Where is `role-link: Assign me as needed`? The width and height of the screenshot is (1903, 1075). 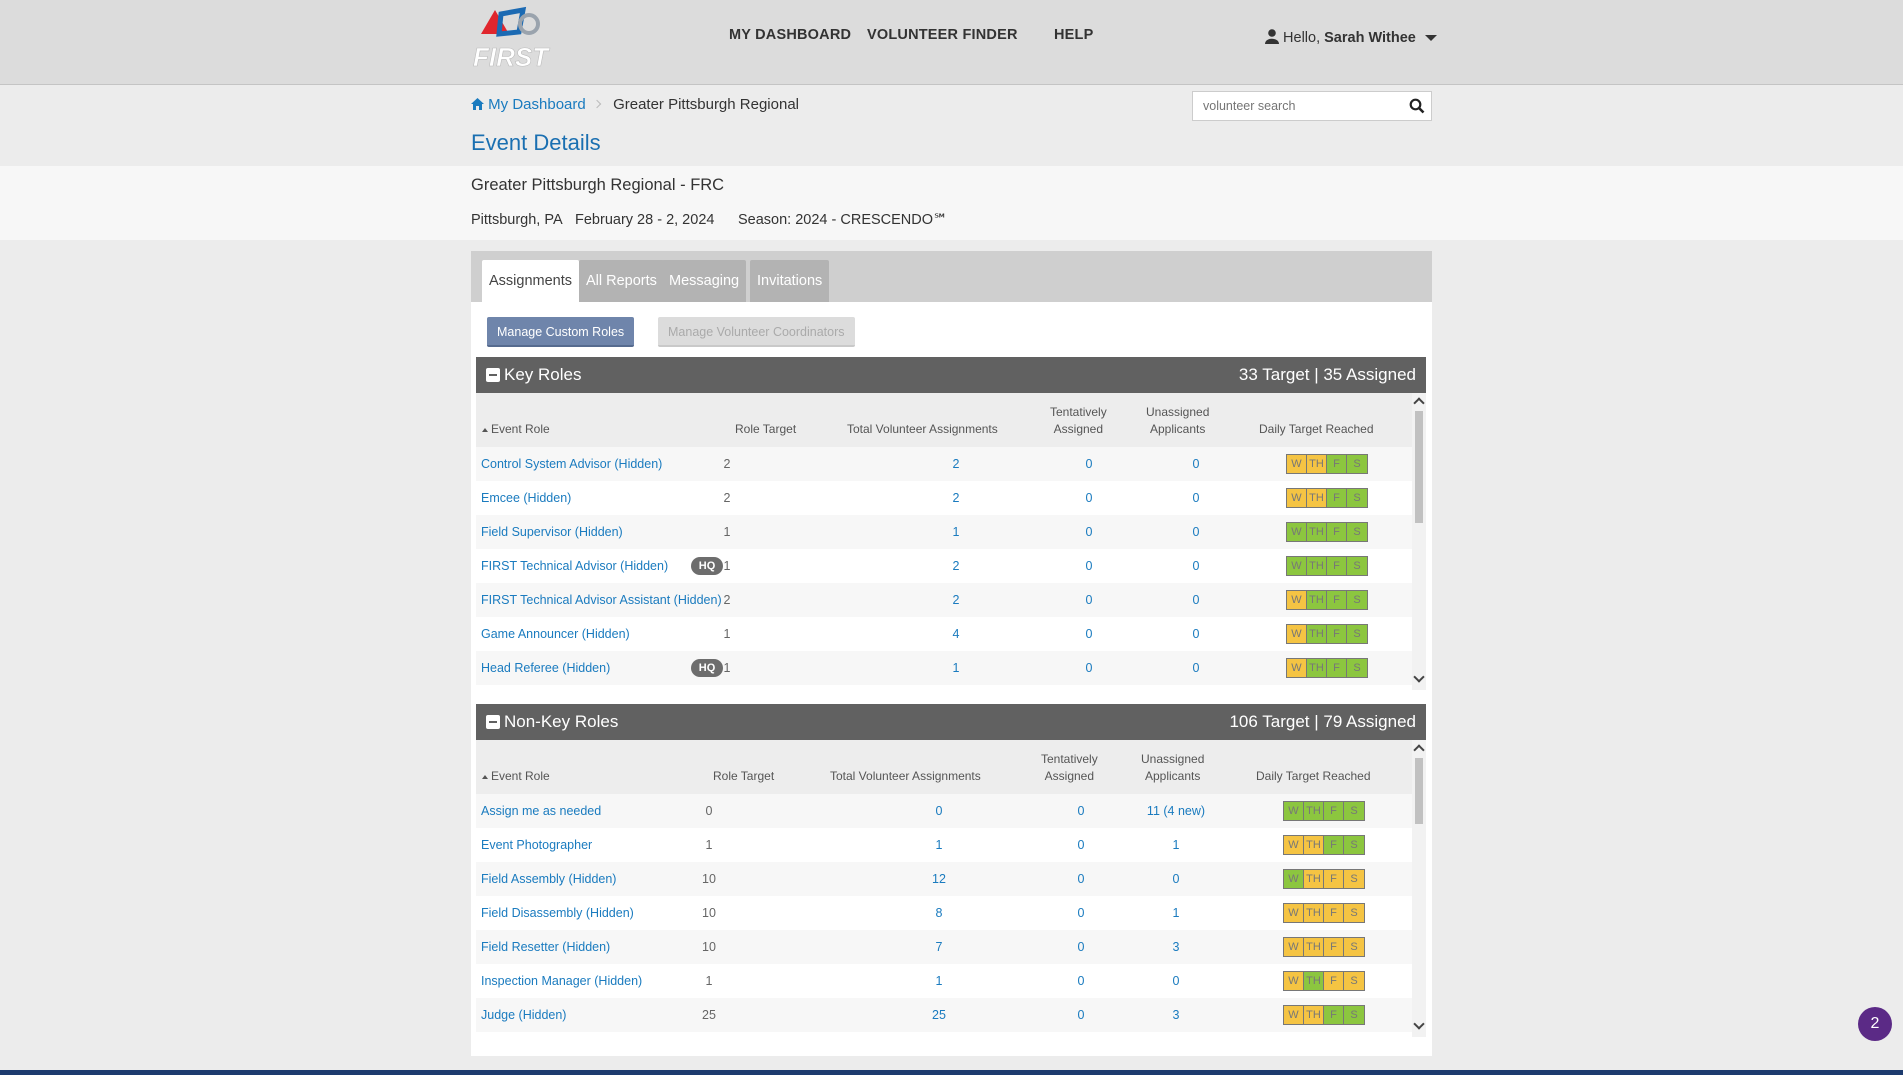 role-link: Assign me as needed is located at coordinates (541, 811).